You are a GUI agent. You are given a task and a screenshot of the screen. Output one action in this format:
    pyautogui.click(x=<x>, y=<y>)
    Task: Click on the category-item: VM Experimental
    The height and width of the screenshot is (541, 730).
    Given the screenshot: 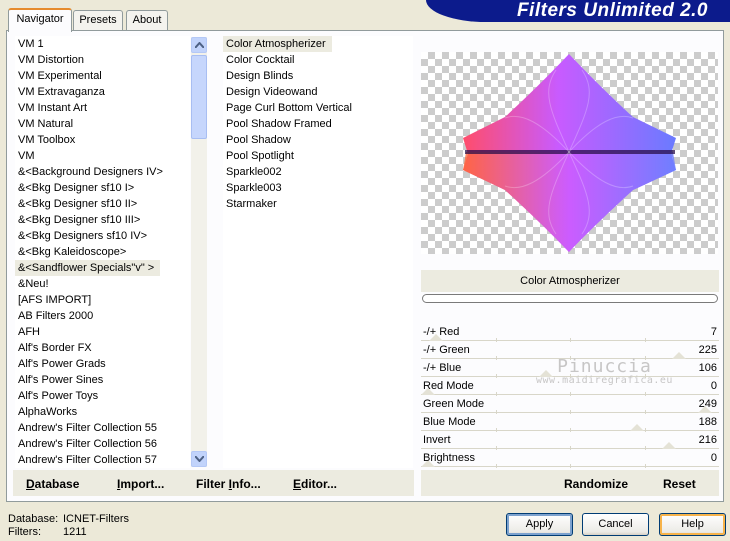 What is the action you would take?
    pyautogui.click(x=102, y=76)
    